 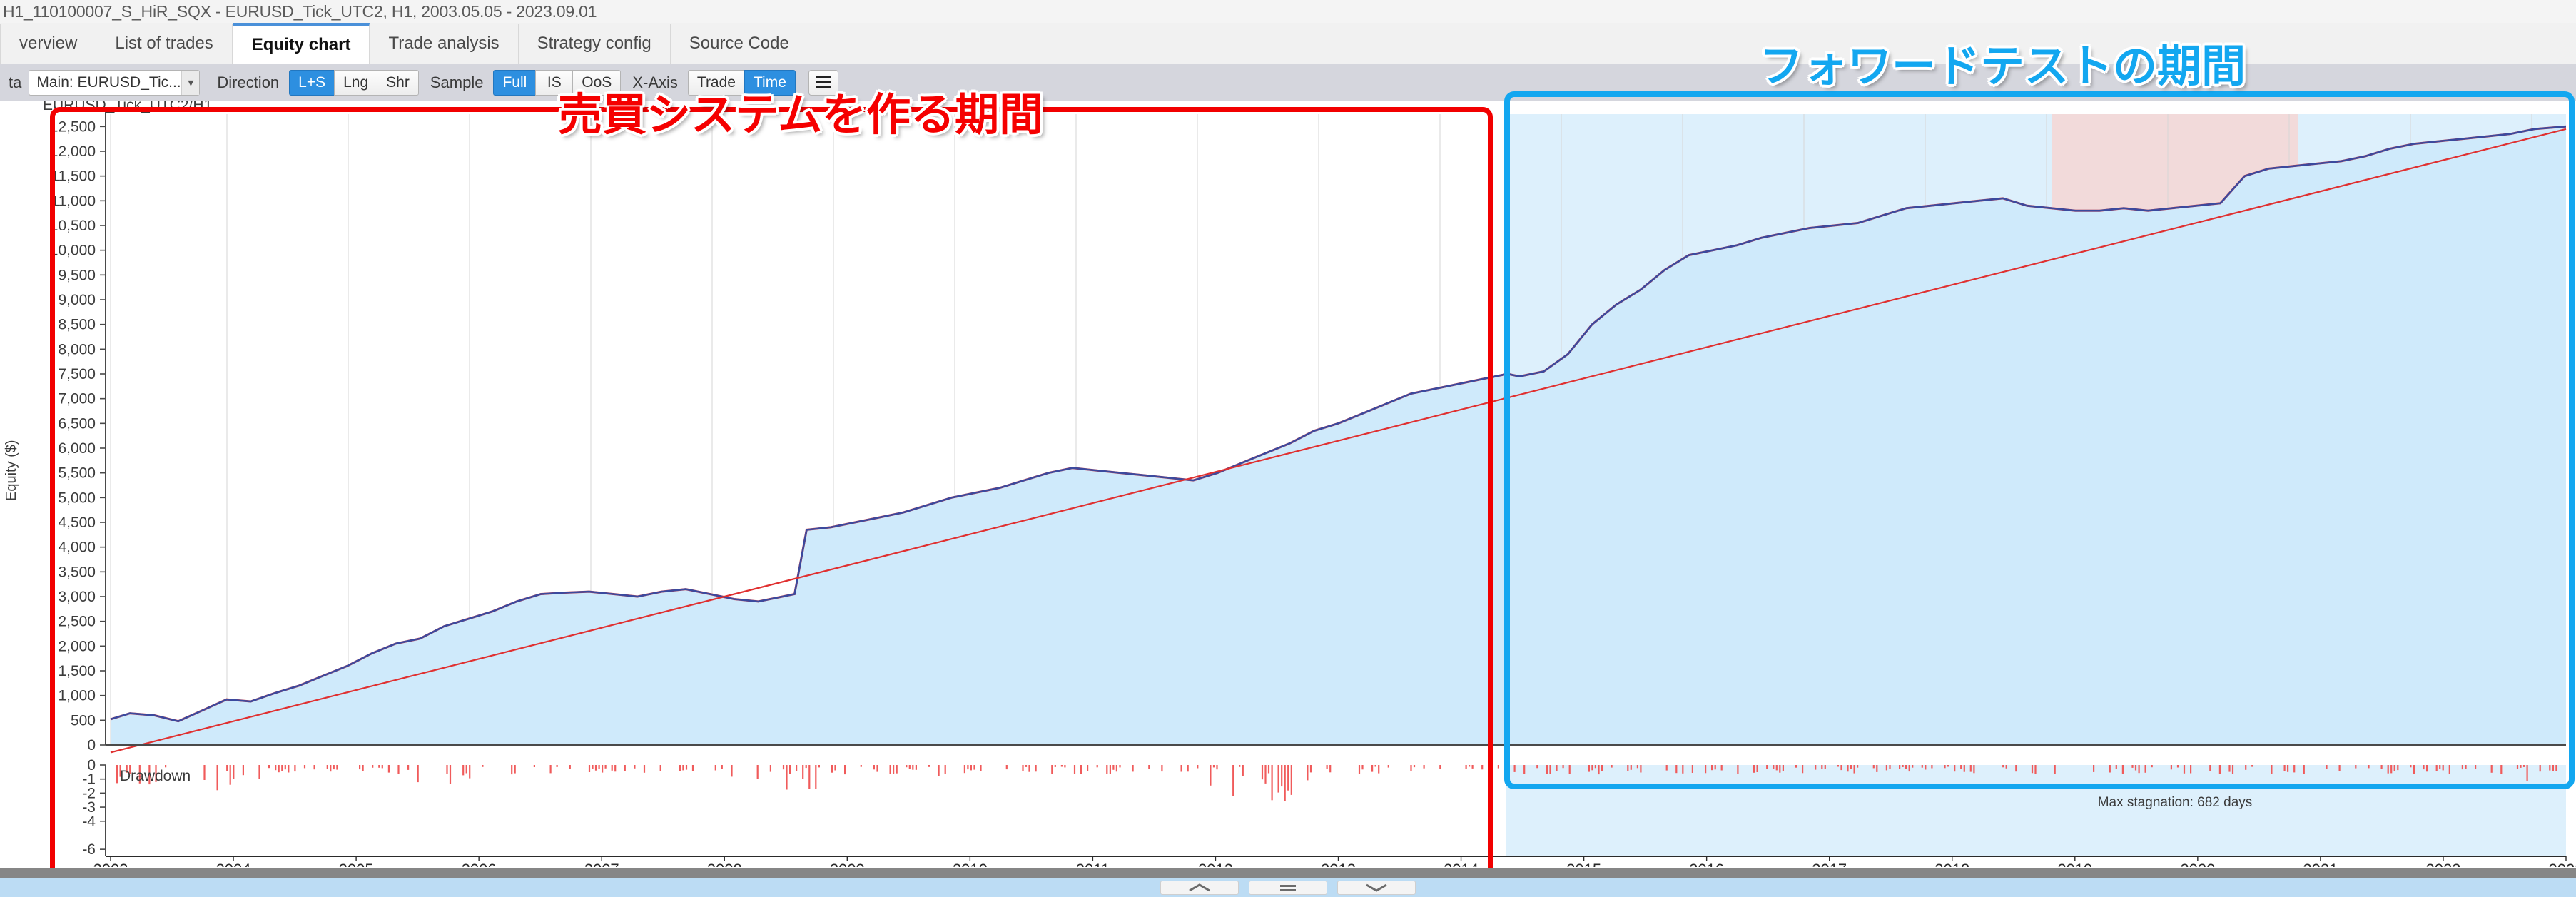 What do you see at coordinates (1338, 864) in the screenshot?
I see `x-axis-tick-label: 2013` at bounding box center [1338, 864].